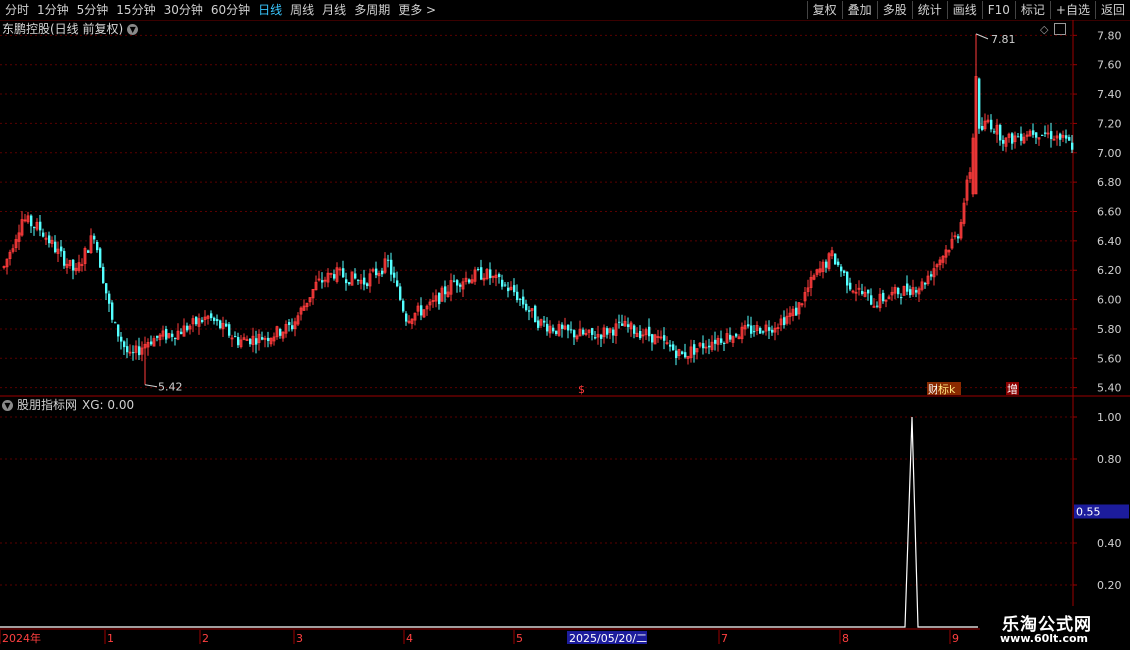 This screenshot has width=1130, height=650. Describe the element at coordinates (955, 638) in the screenshot. I see `date-label: 9` at that location.